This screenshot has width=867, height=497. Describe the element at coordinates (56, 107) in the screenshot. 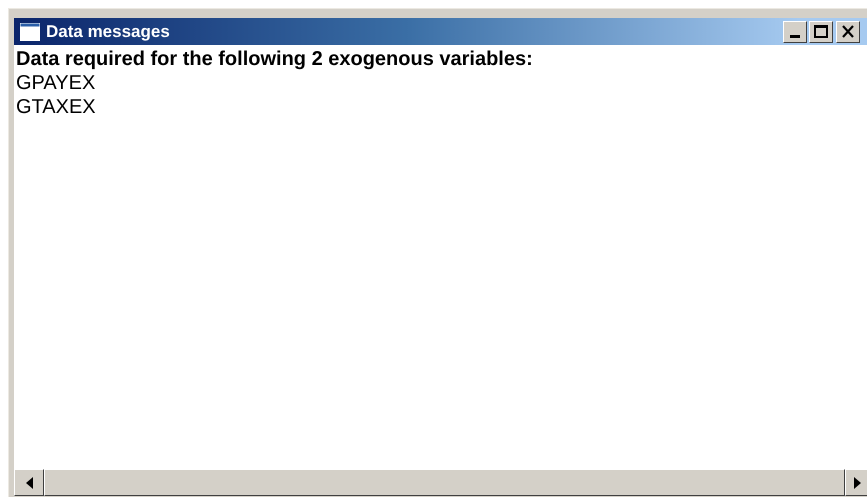

I see `message-line: GTAXEX` at that location.